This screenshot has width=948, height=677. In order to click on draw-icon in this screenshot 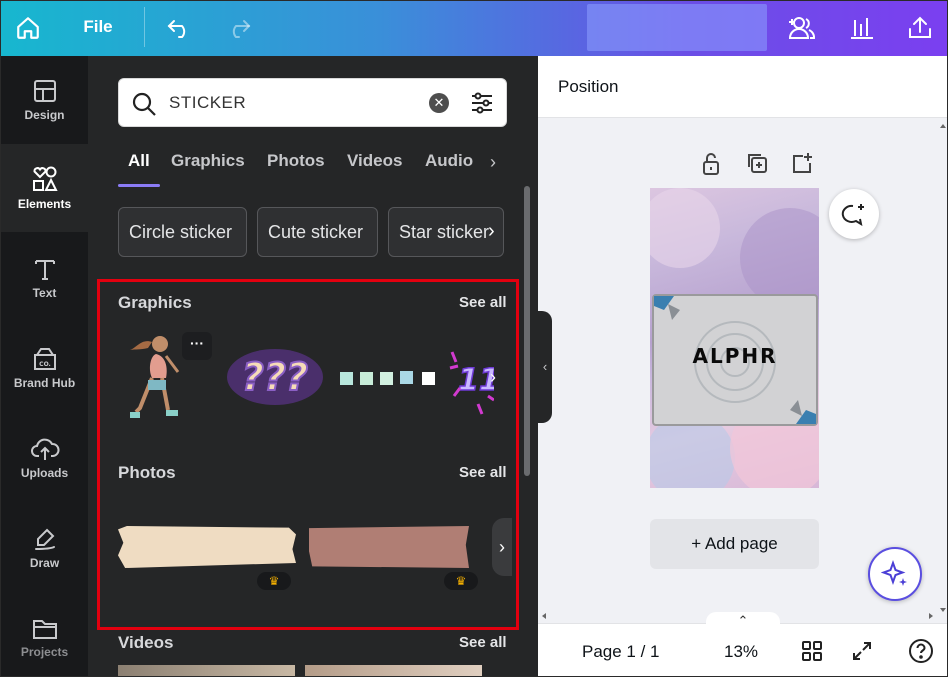, I will do `click(44, 539)`.